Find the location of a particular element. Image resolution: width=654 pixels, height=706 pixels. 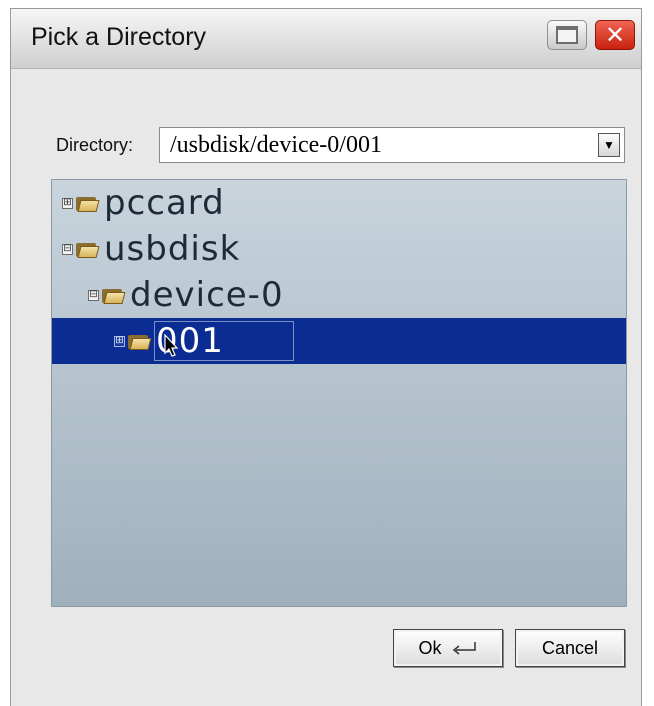

chevron-down-icon: ▼ is located at coordinates (609, 145).